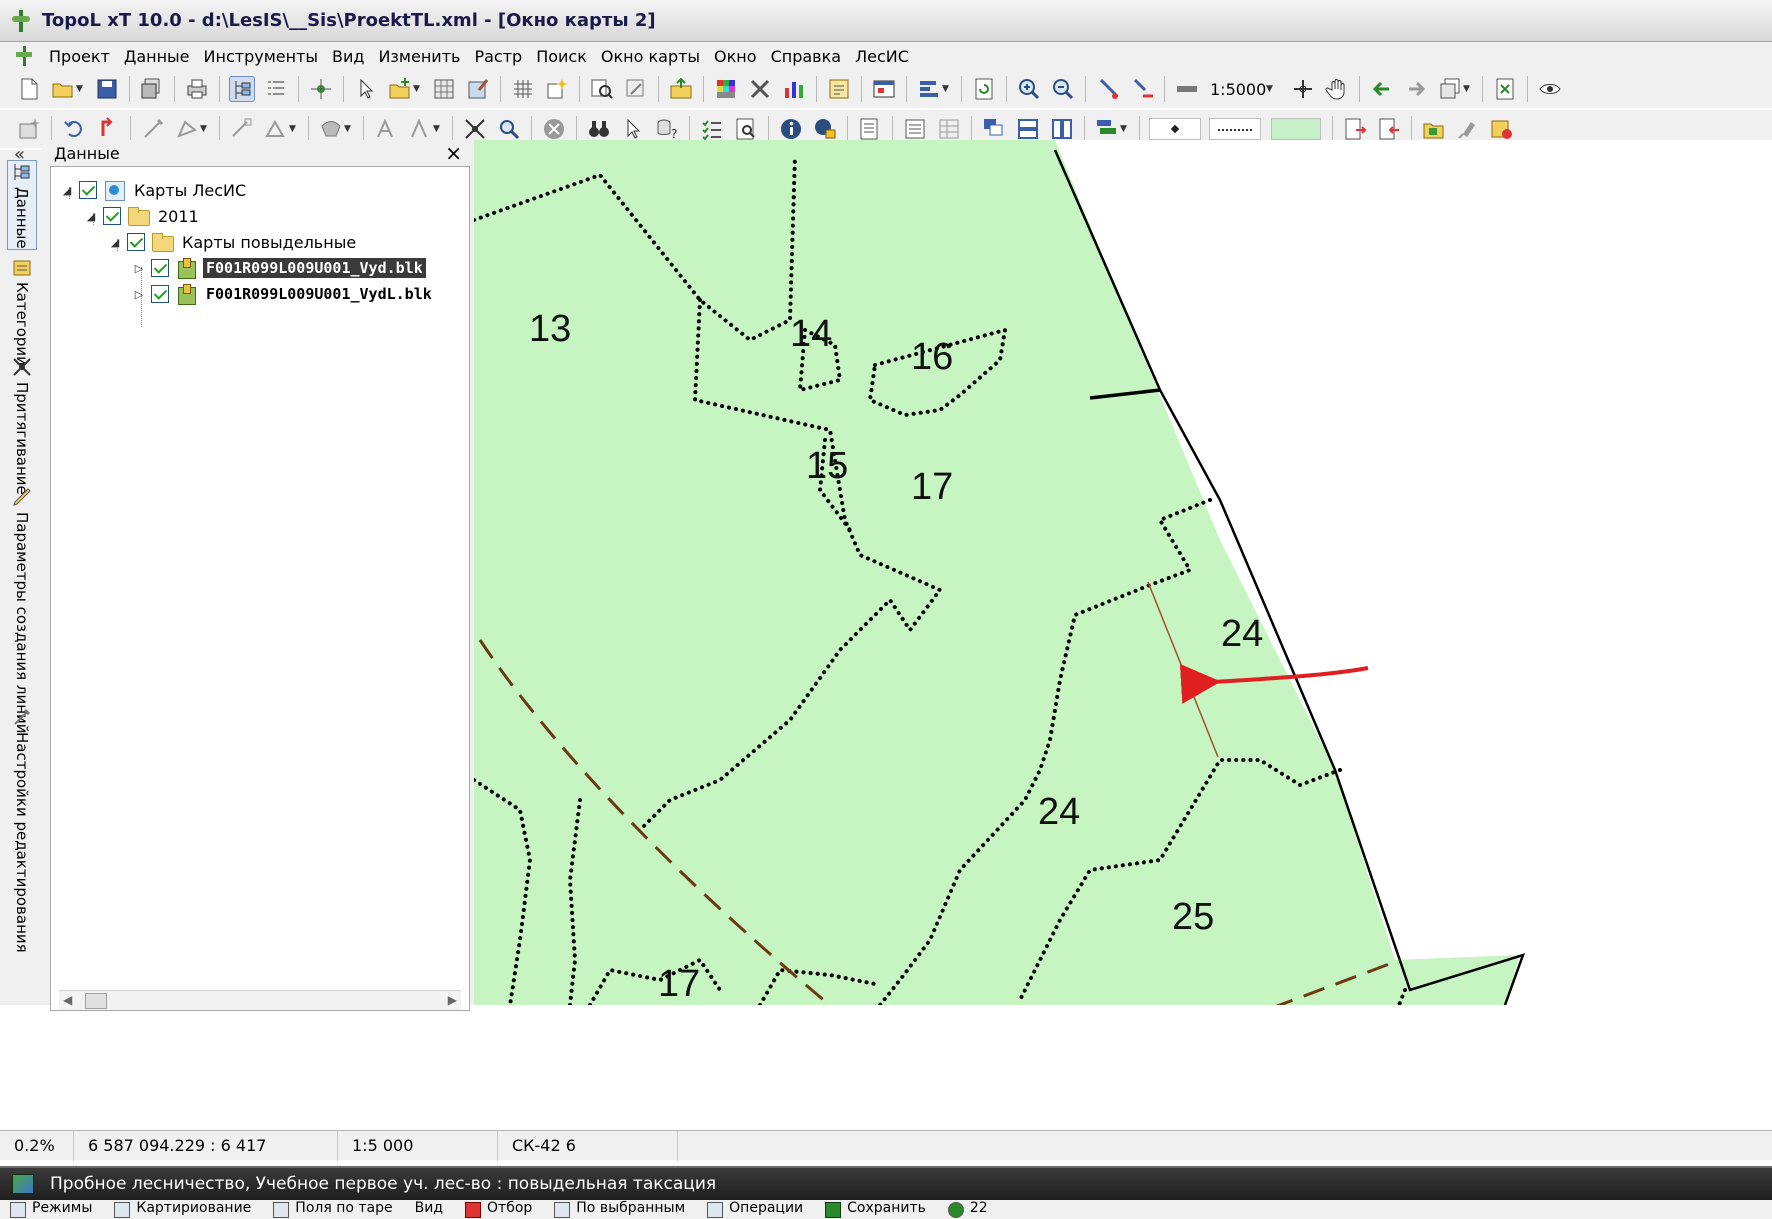  I want to click on fields-button: Поля по таре, so click(333, 1209).